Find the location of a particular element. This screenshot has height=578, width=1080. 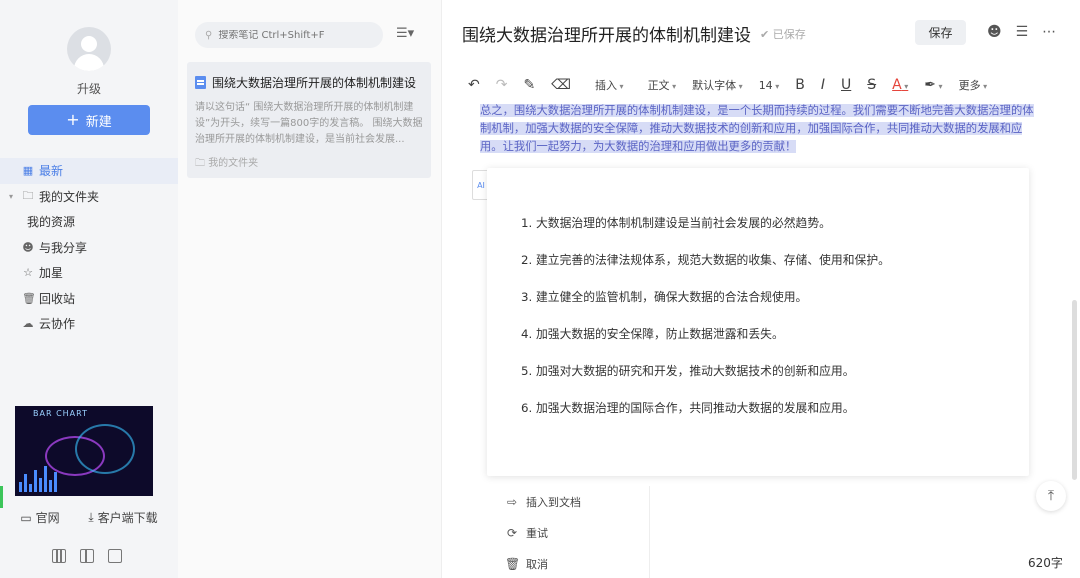

sidebar-item-starred: ☆ 加星 is located at coordinates (89, 273).